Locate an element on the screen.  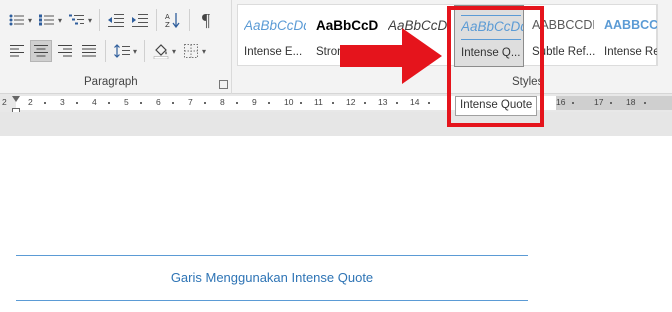
red-arrow-icon is located at coordinates (391, 56).